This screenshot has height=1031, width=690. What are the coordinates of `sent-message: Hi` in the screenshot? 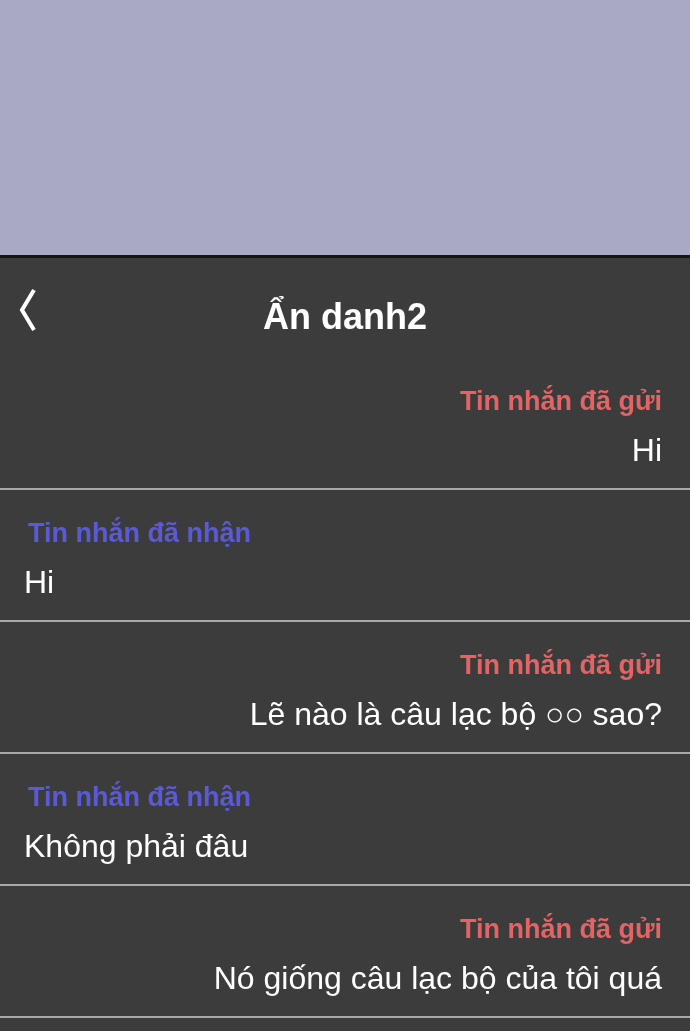 It's located at (646, 450).